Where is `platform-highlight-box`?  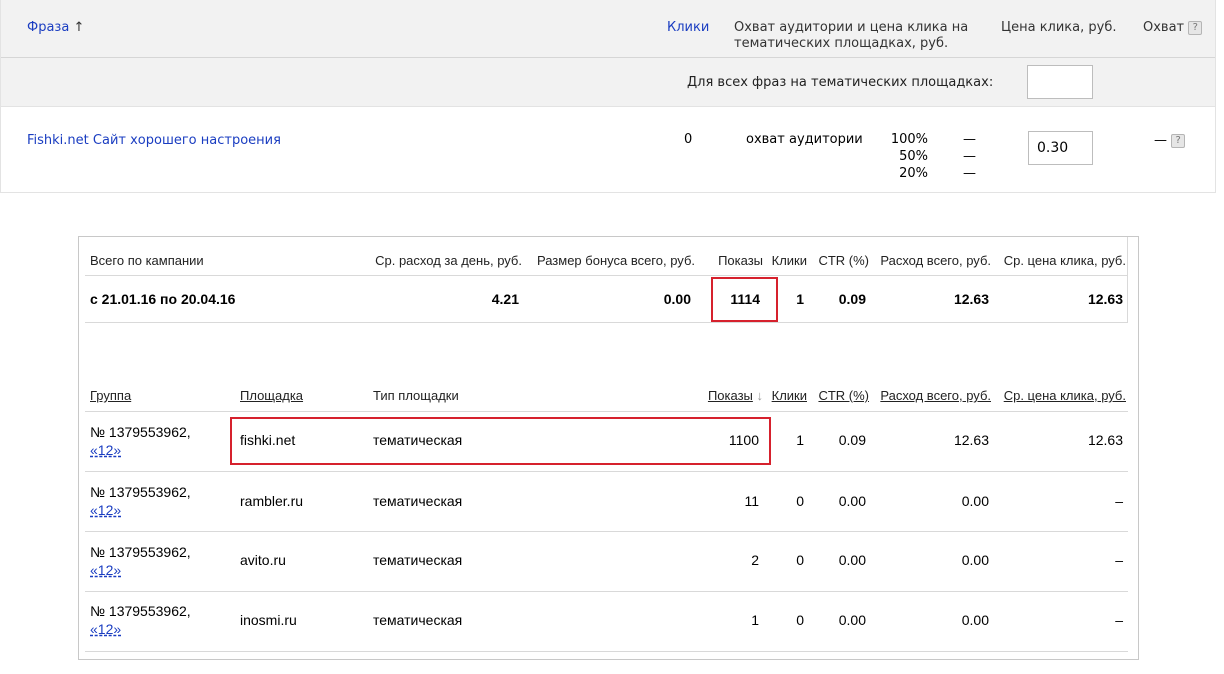
platform-highlight-box is located at coordinates (500, 441).